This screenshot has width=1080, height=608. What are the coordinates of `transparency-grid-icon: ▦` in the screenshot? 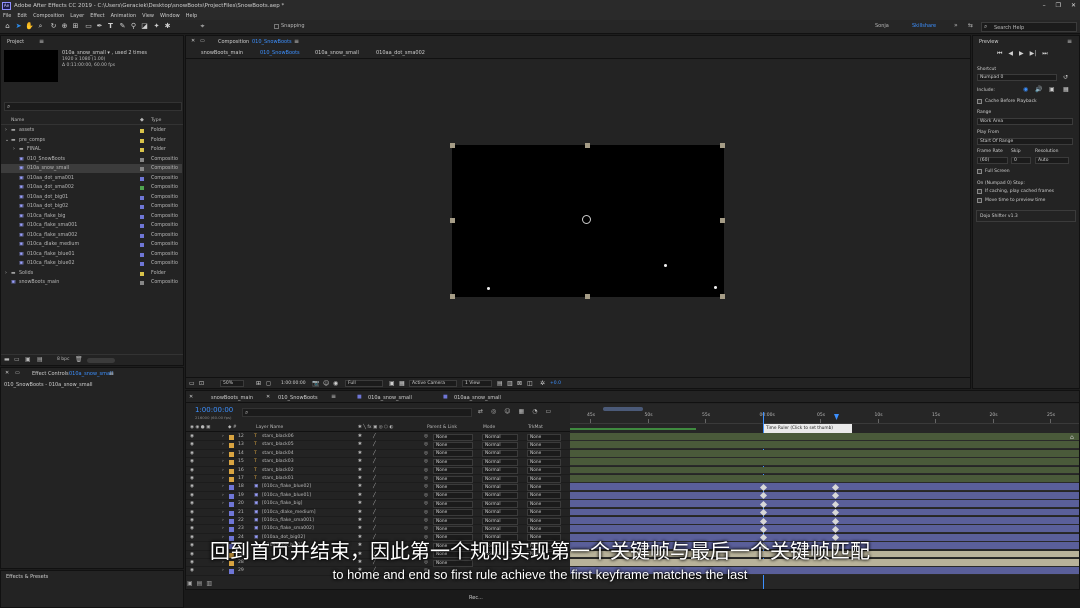 It's located at (402, 383).